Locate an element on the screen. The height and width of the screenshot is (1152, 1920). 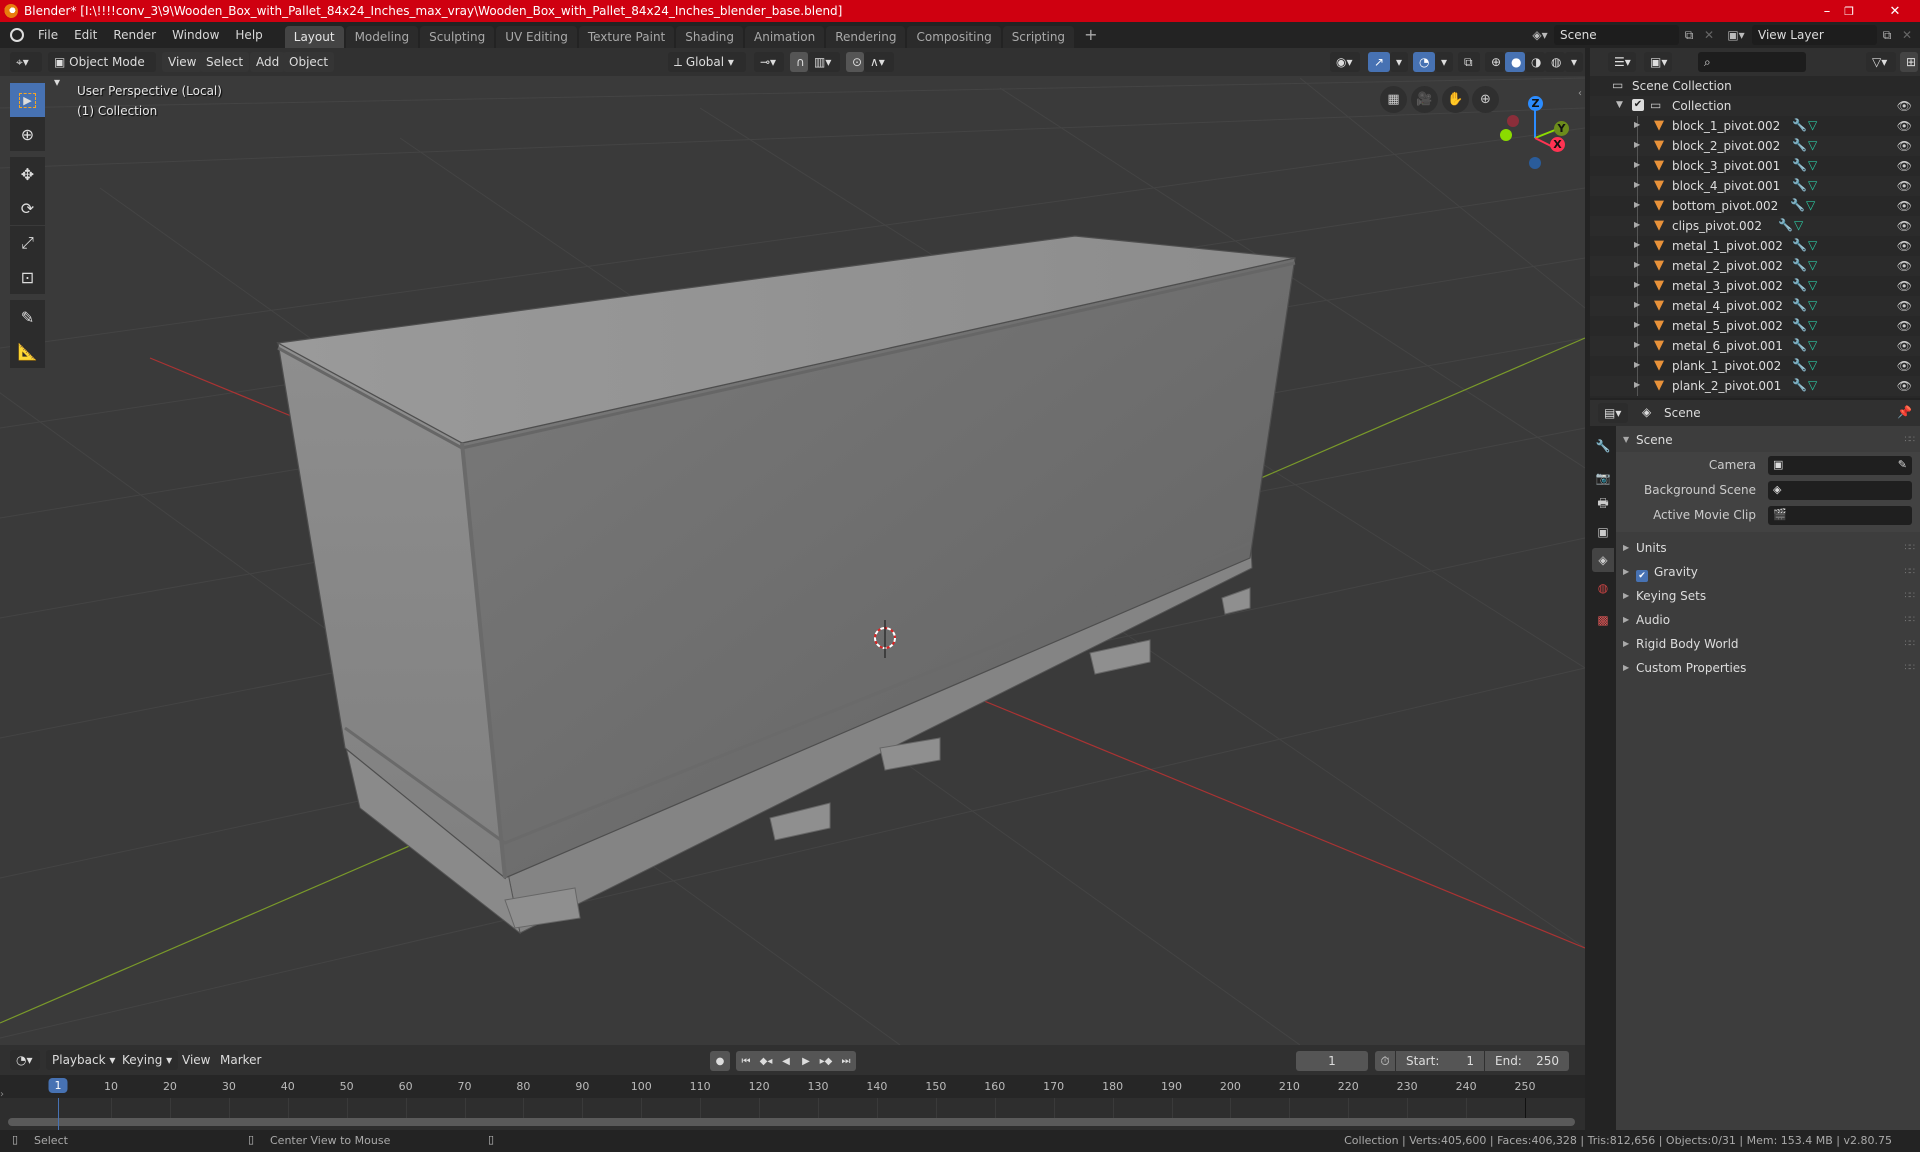
timeline-expand-icon: › is located at coordinates (2, 1094).